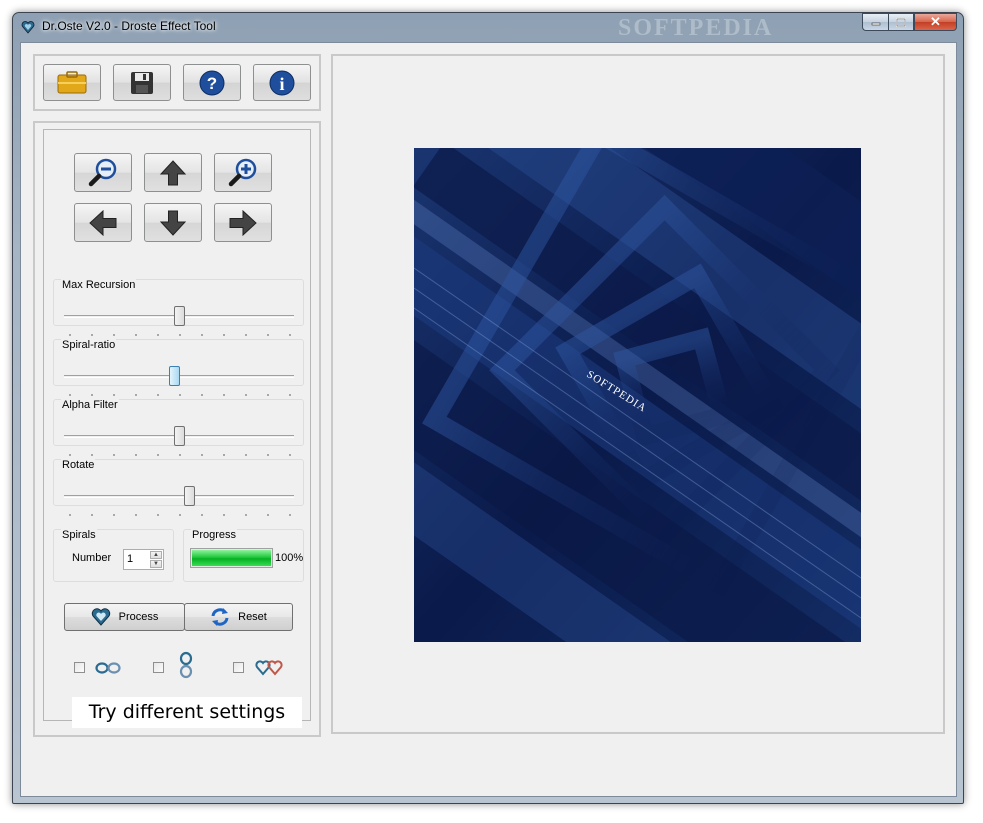 The image size is (983, 823). I want to click on reset-button: Reset, so click(238, 617).